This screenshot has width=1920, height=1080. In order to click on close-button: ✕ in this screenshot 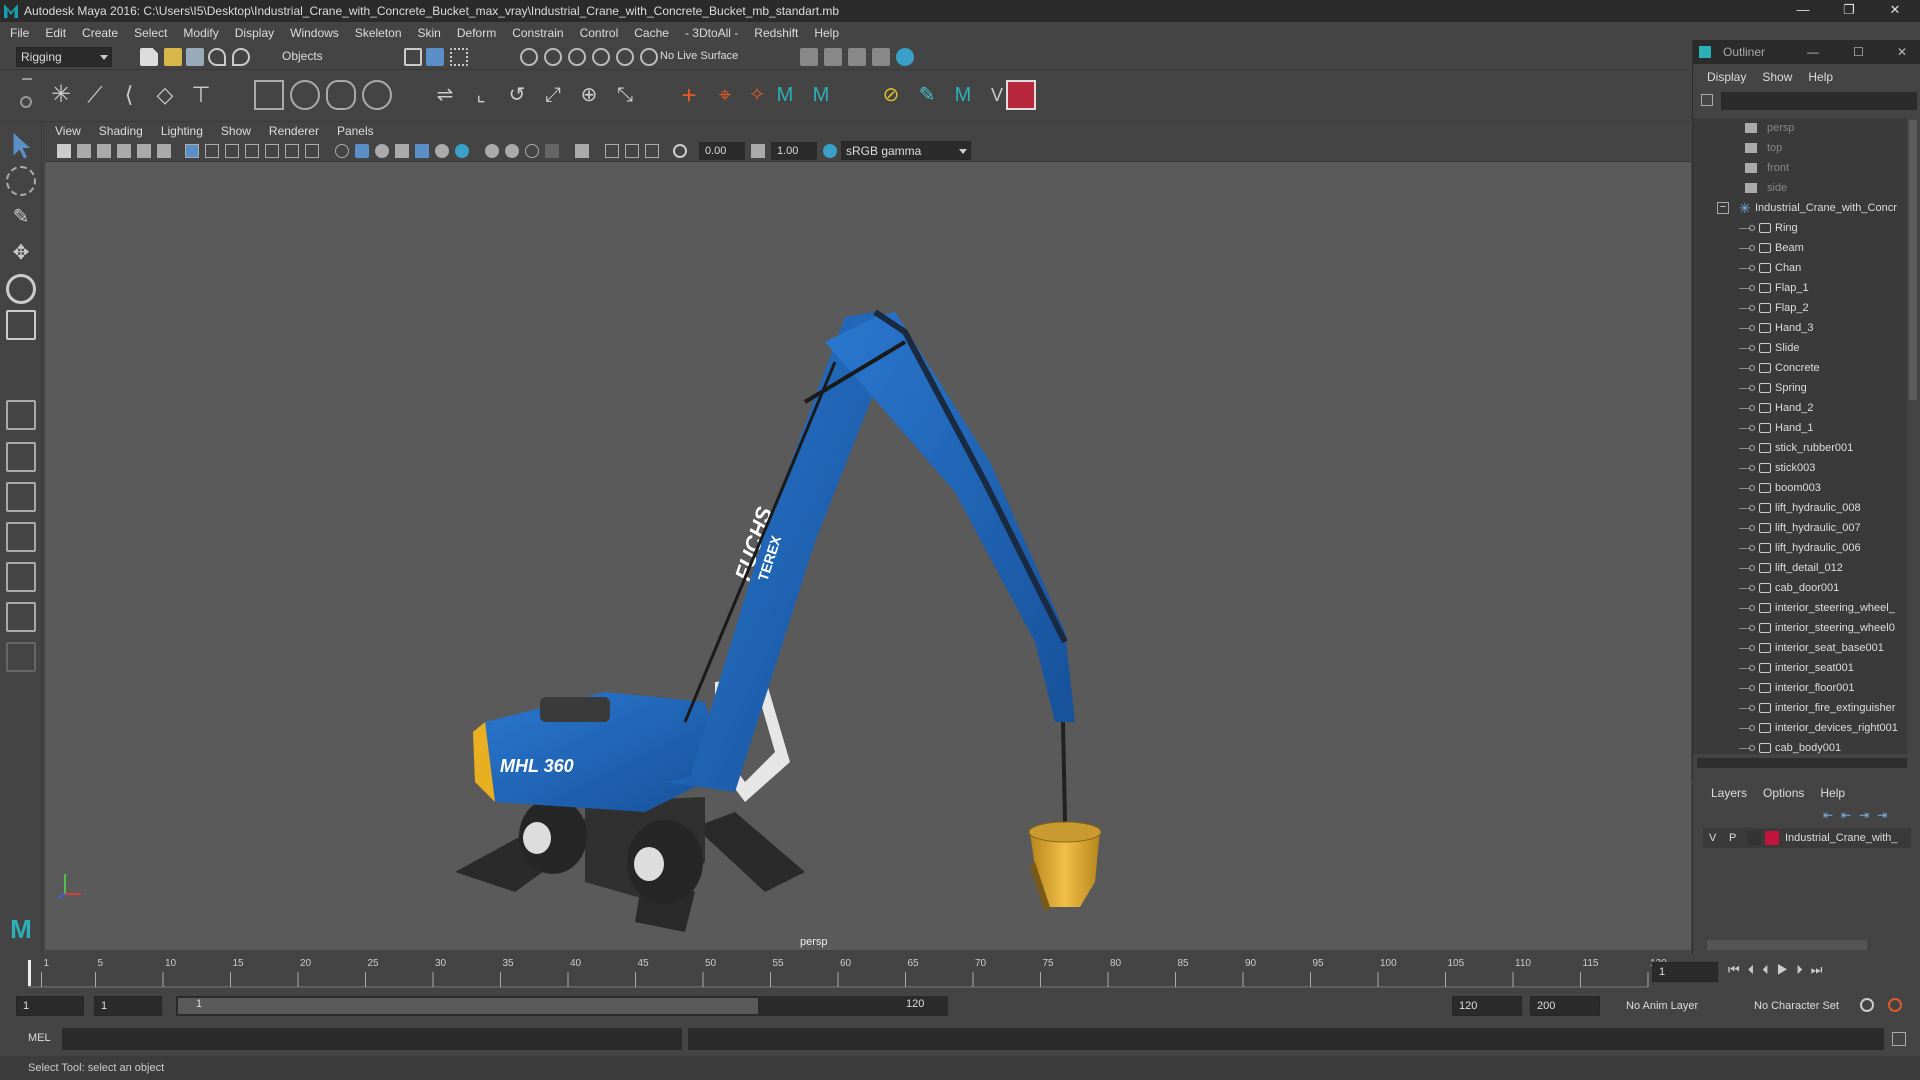, I will do `click(1895, 11)`.